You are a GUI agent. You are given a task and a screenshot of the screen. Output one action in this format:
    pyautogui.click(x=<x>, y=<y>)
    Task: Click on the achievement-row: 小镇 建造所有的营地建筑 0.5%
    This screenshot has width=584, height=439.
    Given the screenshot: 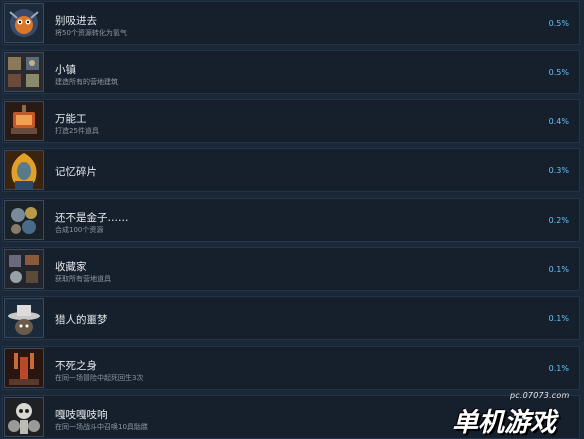 What is the action you would take?
    pyautogui.click(x=291, y=72)
    